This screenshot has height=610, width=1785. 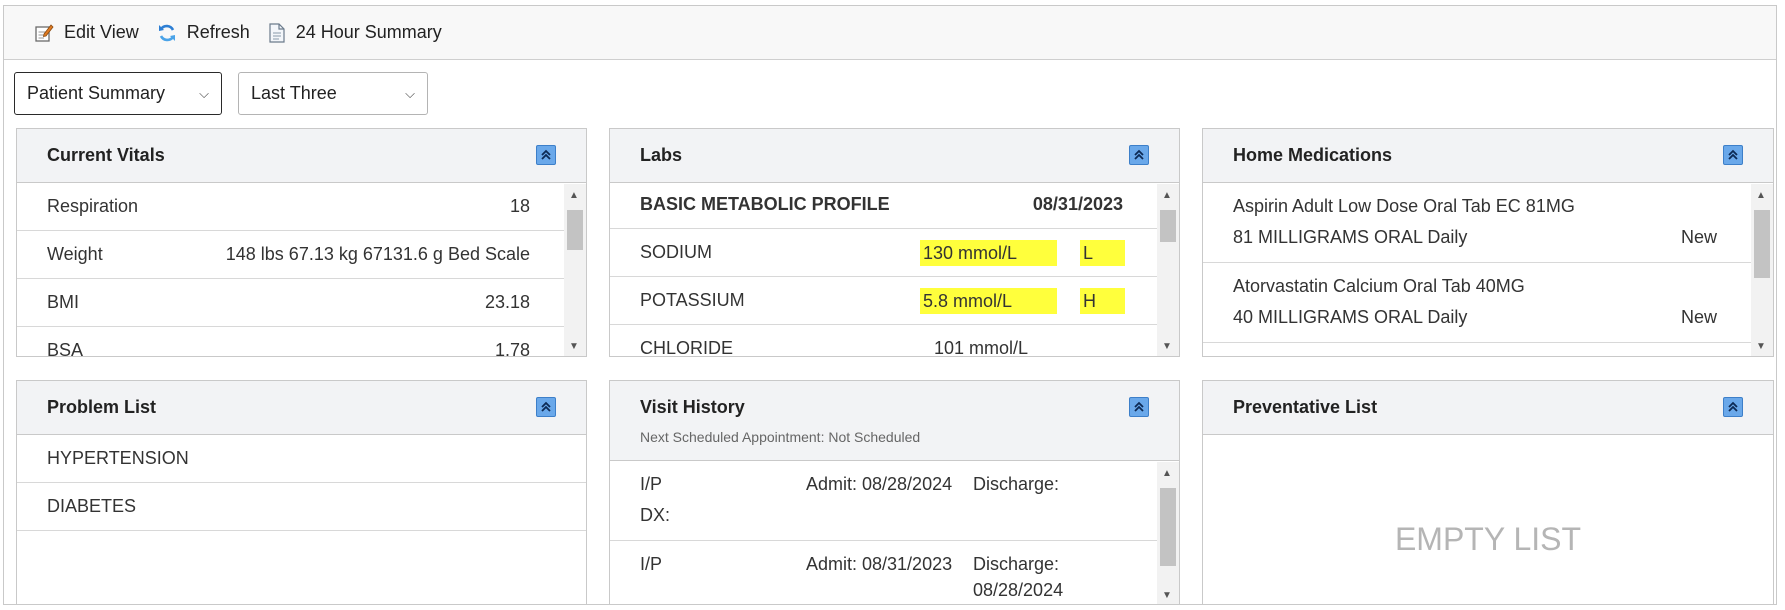 I want to click on problem-name: HYPERTENSION, so click(x=118, y=458).